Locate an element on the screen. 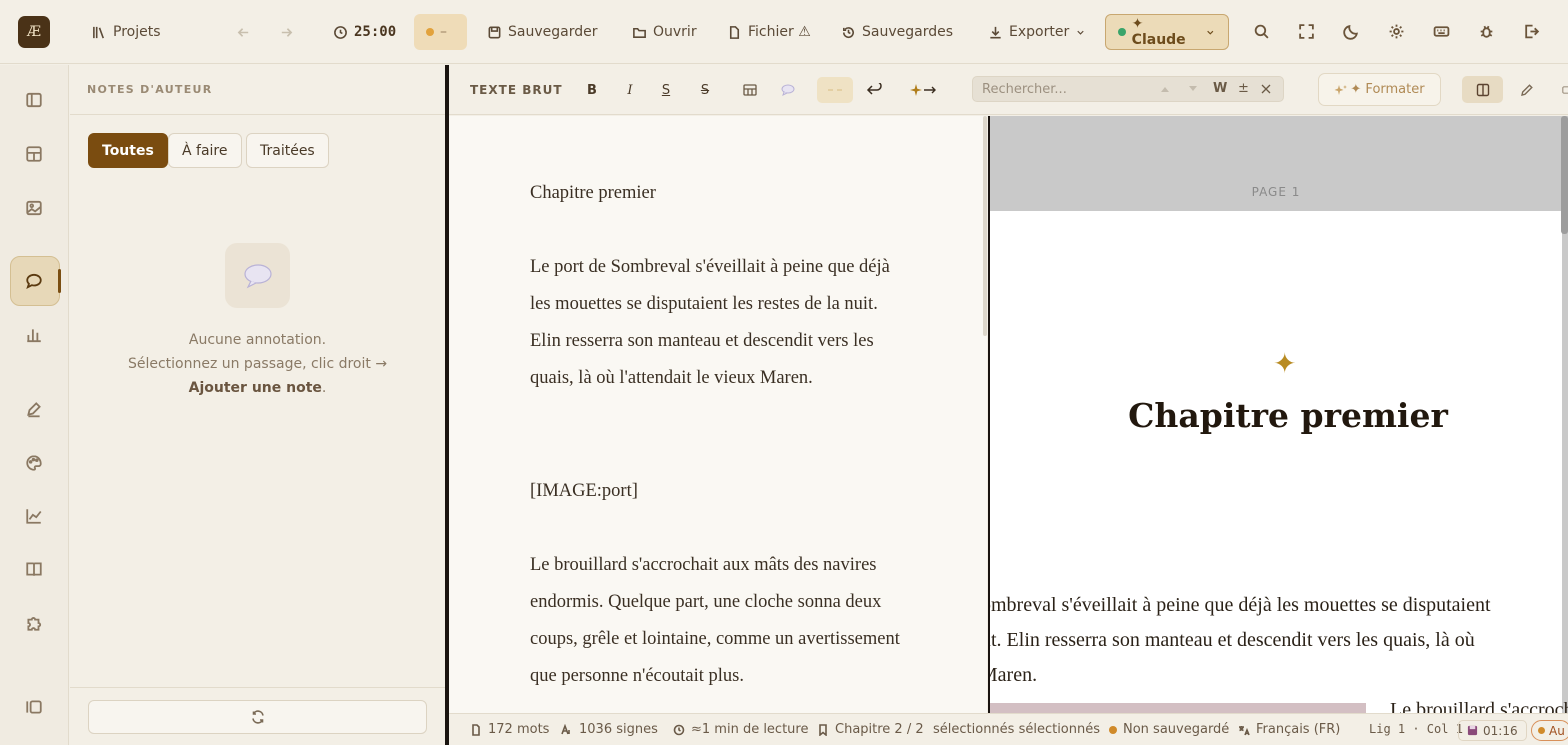 Image resolution: width=1568 pixels, height=745 pixels. rail-layout is located at coordinates (34, 154).